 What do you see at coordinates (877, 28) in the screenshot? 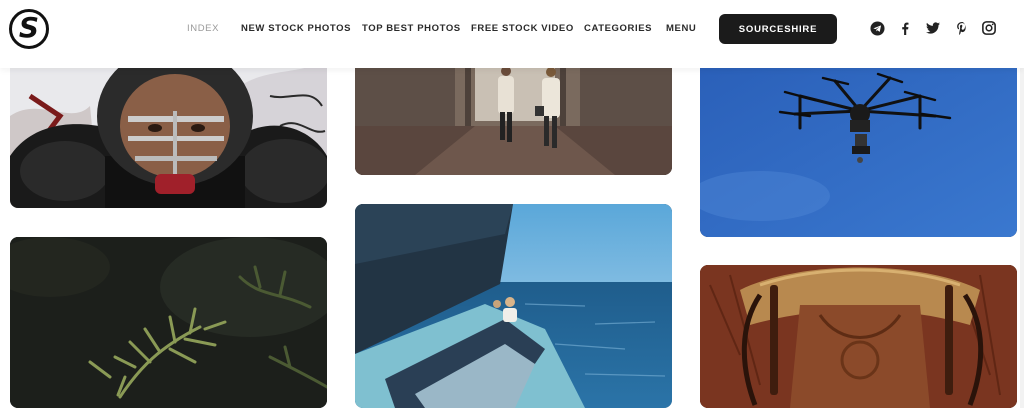
I see `telegram-icon` at bounding box center [877, 28].